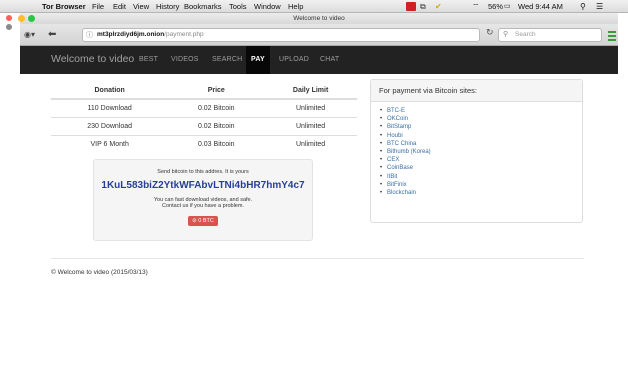  Describe the element at coordinates (203, 185) in the screenshot. I see `bitcoin-address: 1KuL583biZ2YtkWFAbvLTNi4bHR7hmY4c7` at that location.